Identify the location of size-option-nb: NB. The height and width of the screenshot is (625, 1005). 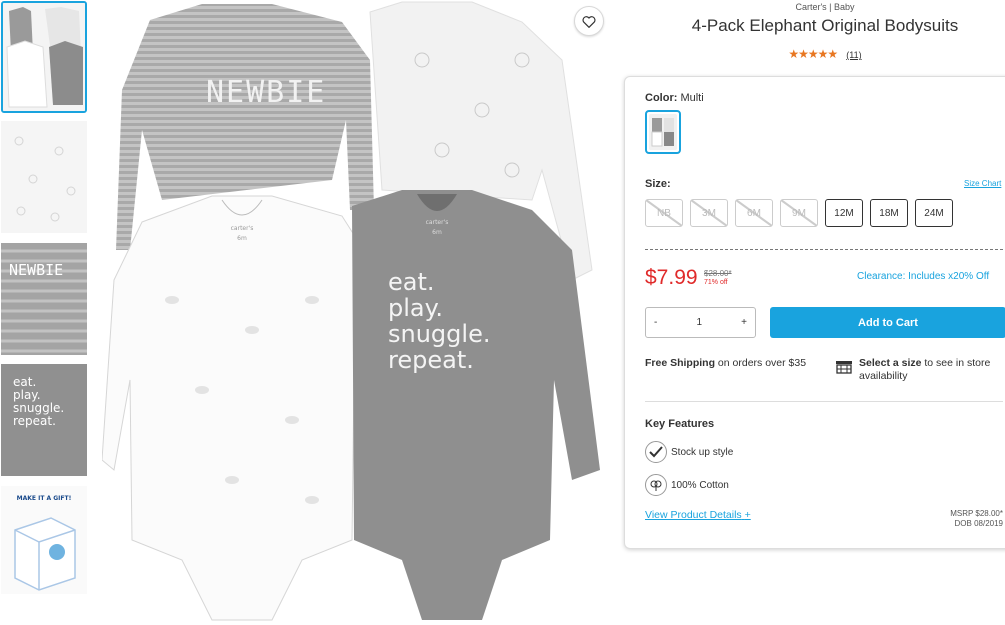
(664, 213).